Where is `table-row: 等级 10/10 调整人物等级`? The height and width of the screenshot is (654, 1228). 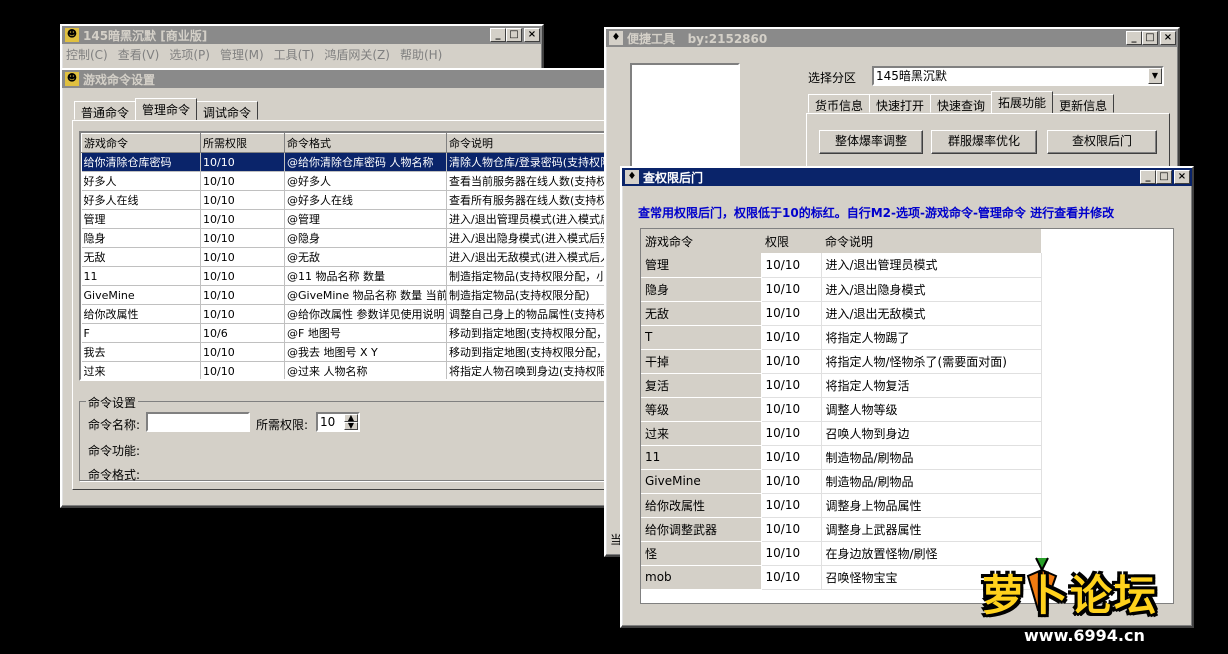
table-row: 等级 10/10 调整人物等级 is located at coordinates (841, 409).